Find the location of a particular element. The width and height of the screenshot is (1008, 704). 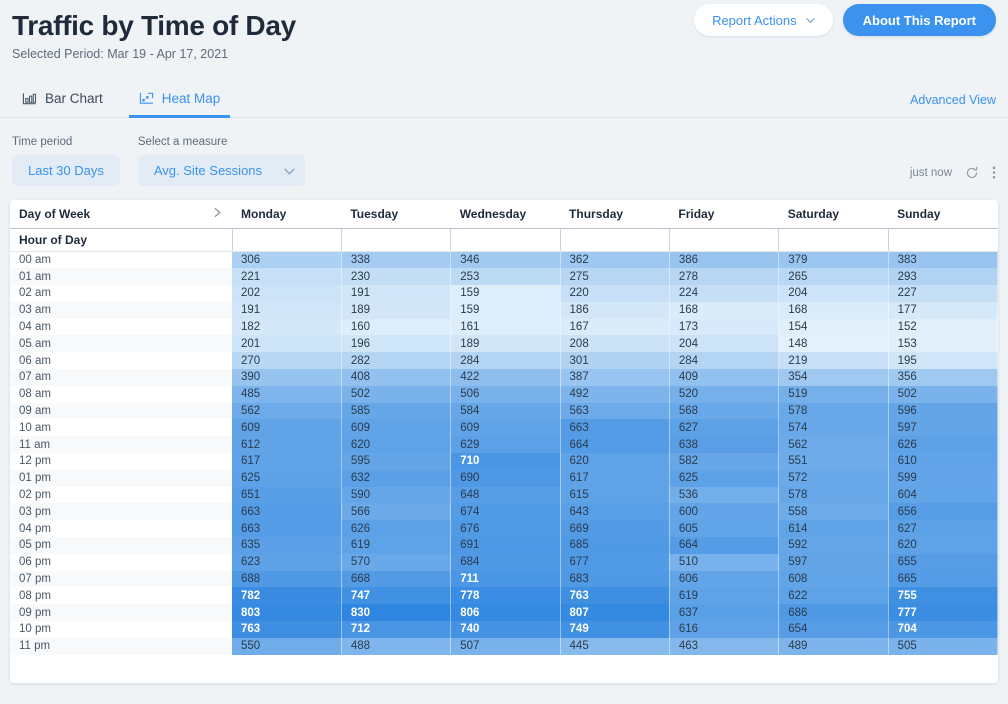

heatmap-cell: 224 is located at coordinates (724, 293).